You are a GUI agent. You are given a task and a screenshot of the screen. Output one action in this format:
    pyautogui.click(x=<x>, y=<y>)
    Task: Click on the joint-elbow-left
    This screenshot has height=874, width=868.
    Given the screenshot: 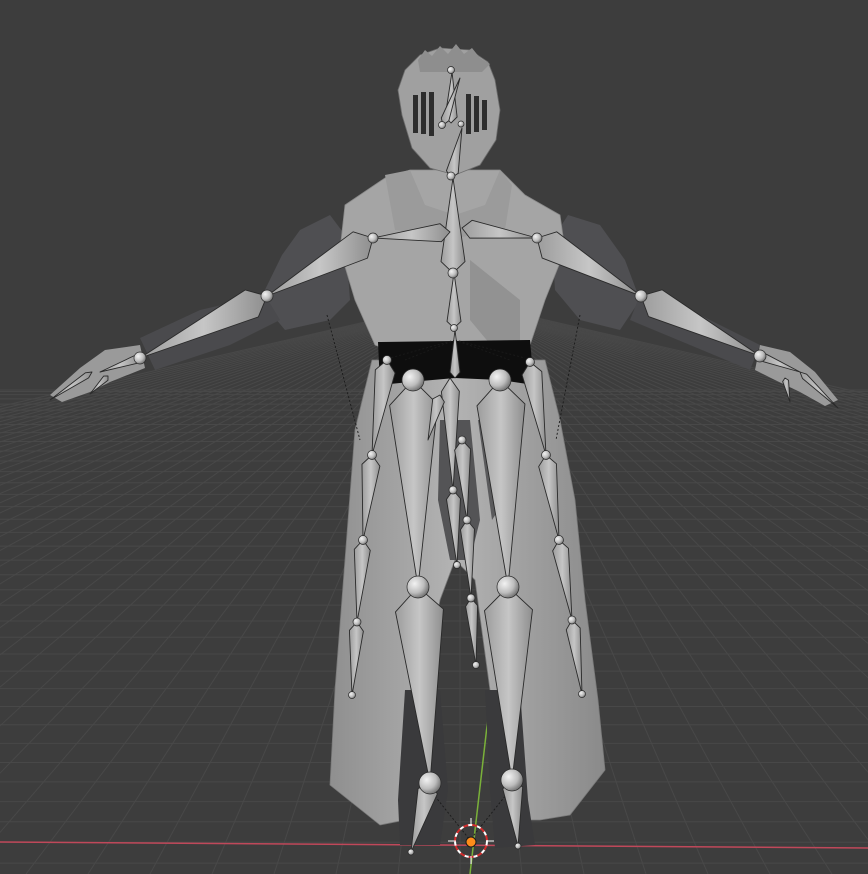 What is the action you would take?
    pyautogui.click(x=267, y=296)
    